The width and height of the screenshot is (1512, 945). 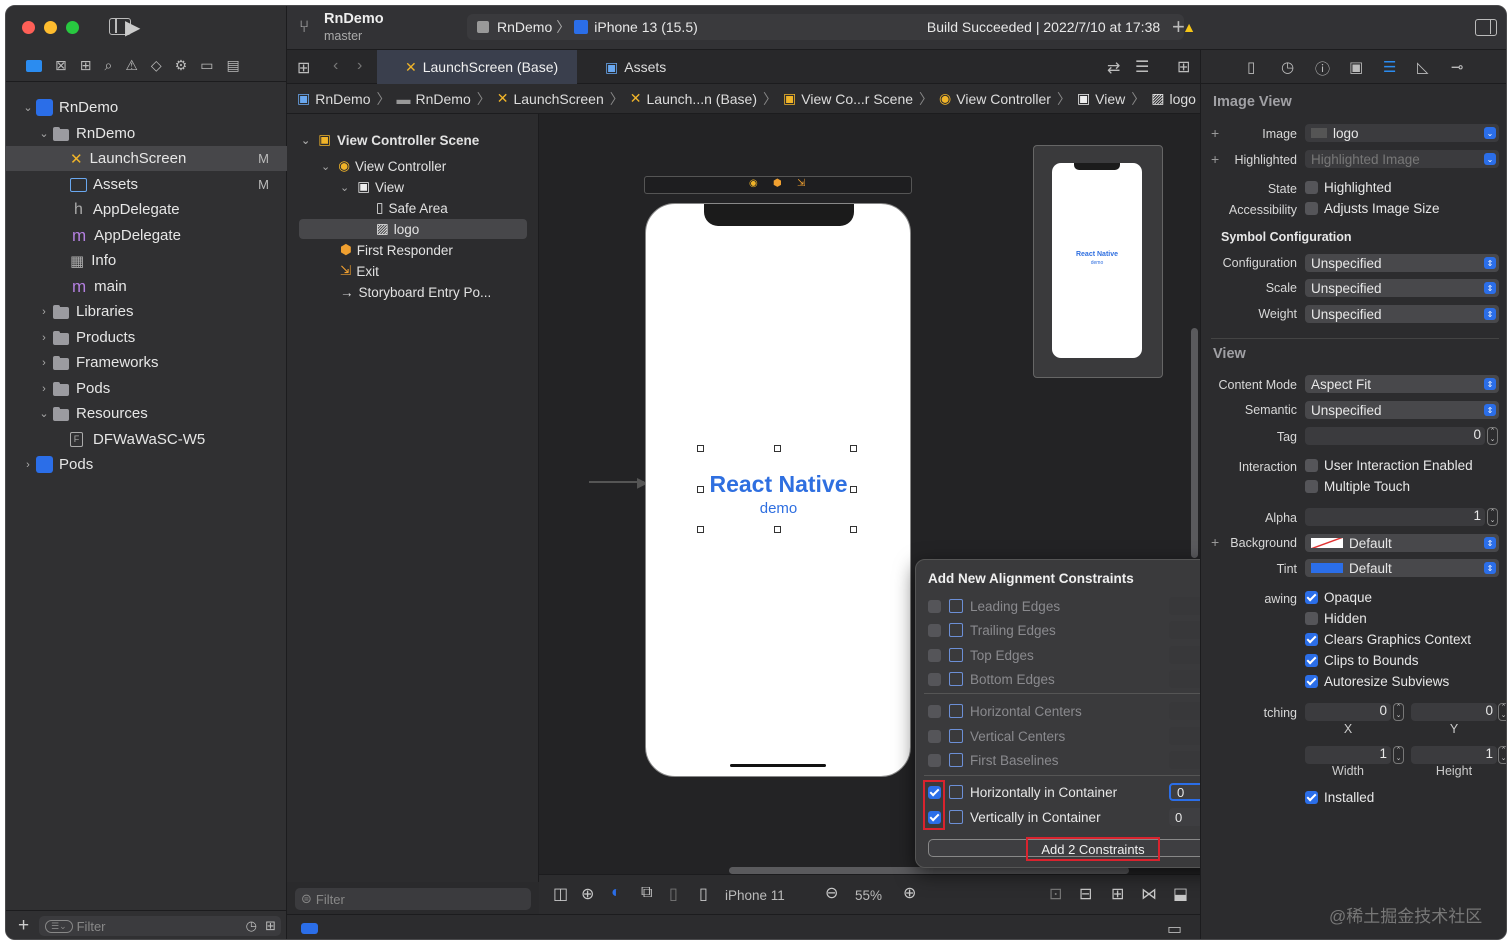 What do you see at coordinates (646, 893) in the screenshot?
I see `orientation-icon: ⧉` at bounding box center [646, 893].